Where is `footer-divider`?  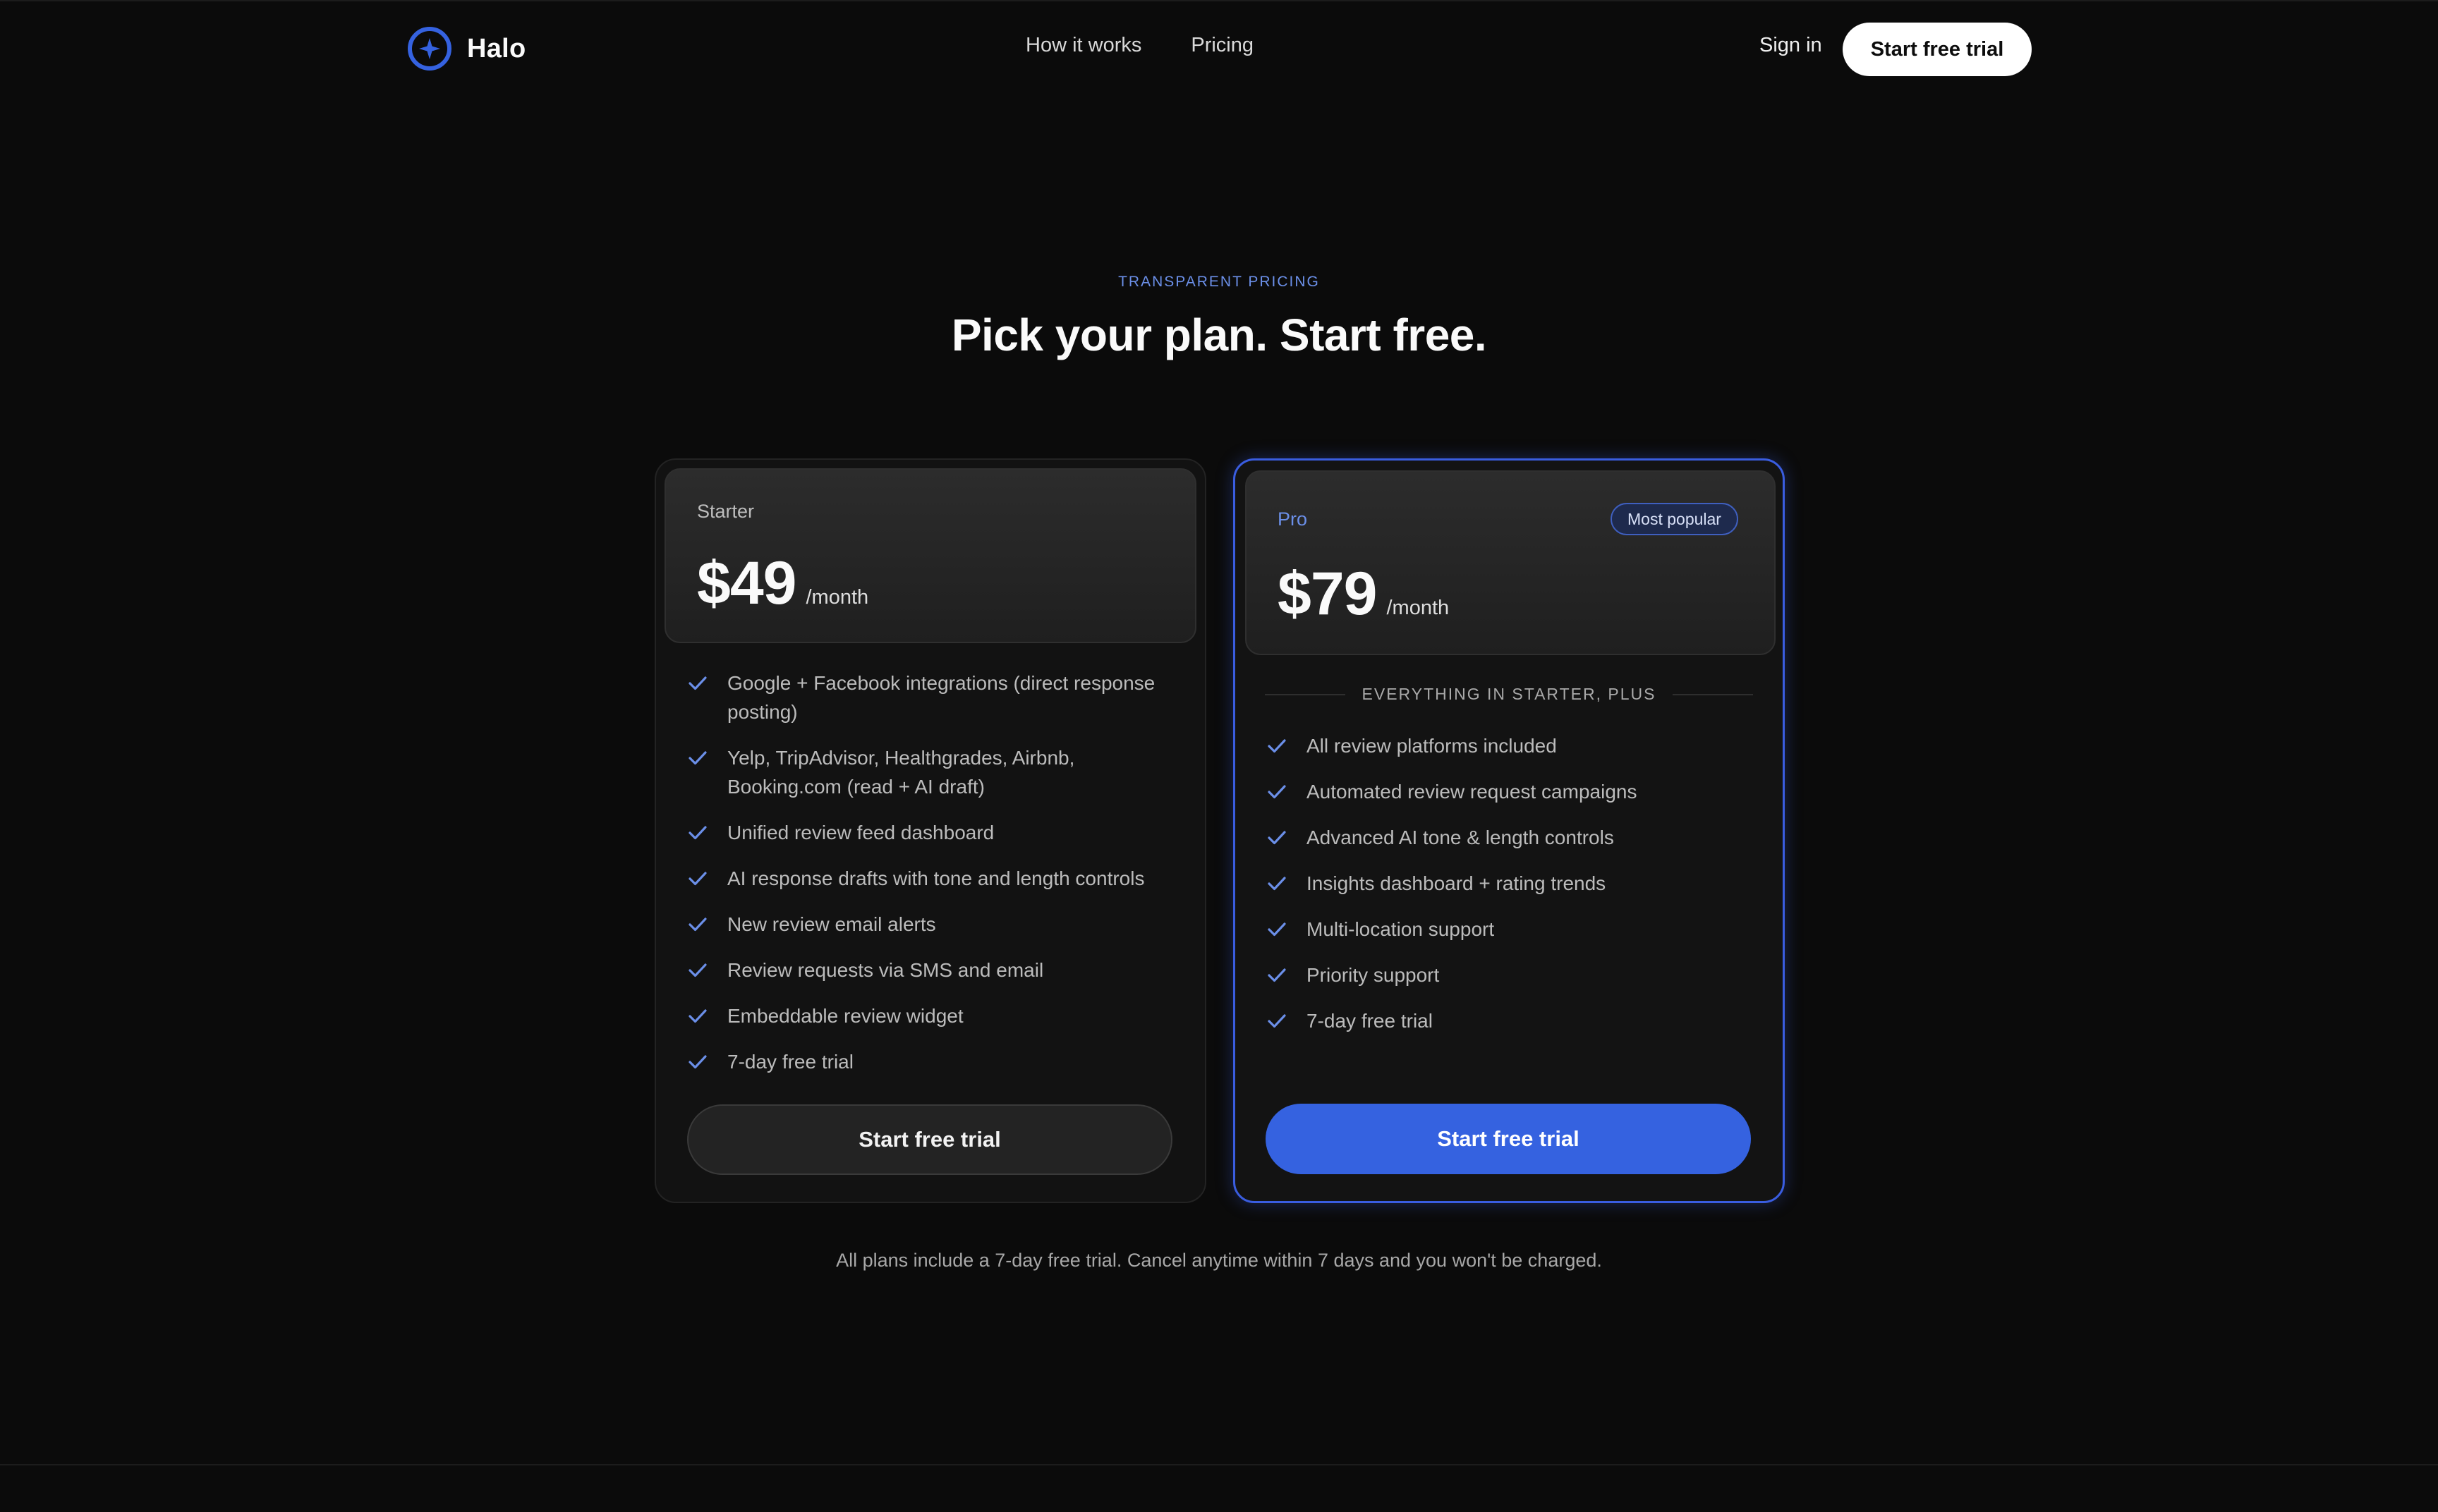
footer-divider is located at coordinates (1219, 1464).